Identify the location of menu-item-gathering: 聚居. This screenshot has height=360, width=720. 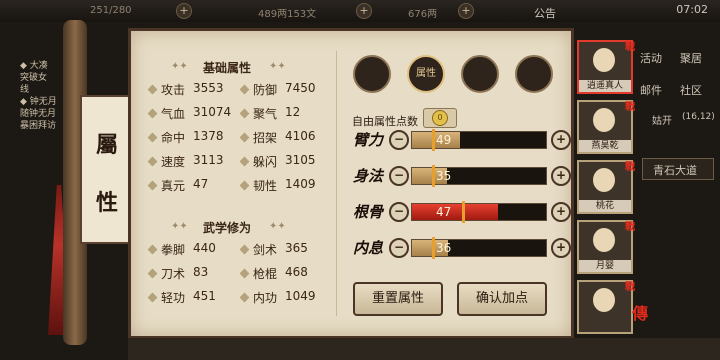
(691, 58).